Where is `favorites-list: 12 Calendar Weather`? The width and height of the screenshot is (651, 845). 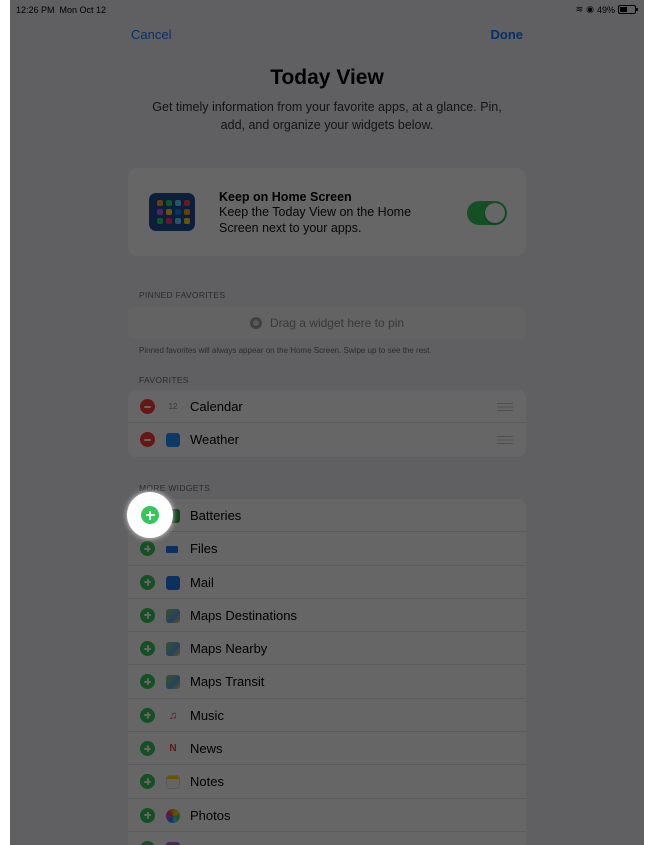 favorites-list: 12 Calendar Weather is located at coordinates (327, 423).